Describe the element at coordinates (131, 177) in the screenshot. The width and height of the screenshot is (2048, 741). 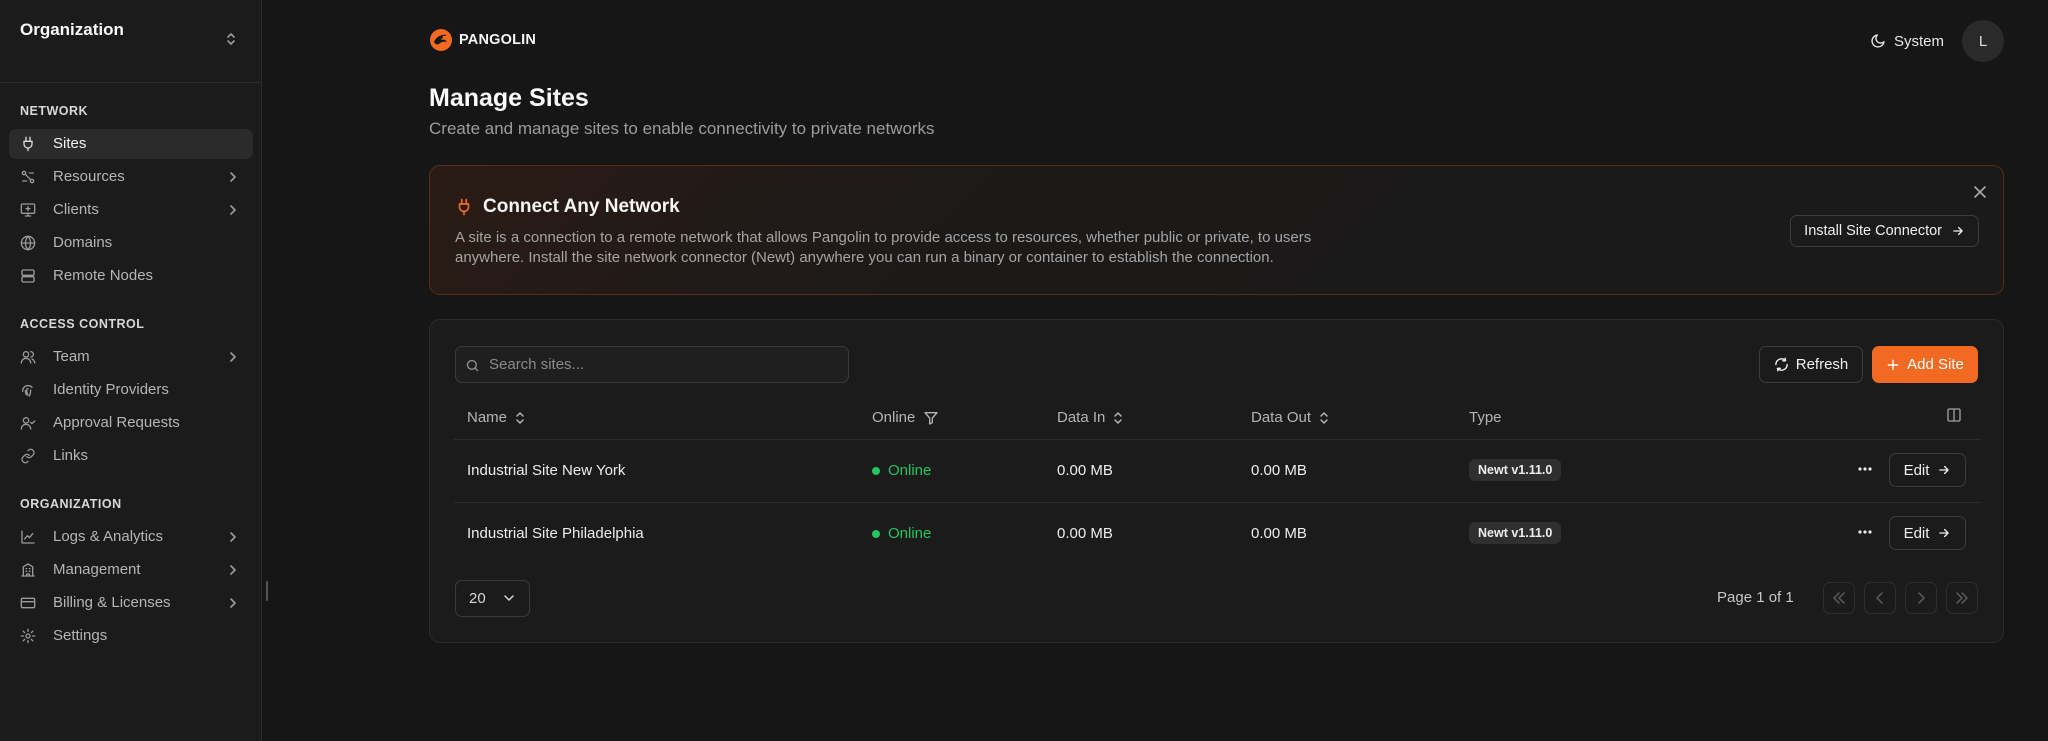
I see `sidebar-item-resources: Resources` at that location.